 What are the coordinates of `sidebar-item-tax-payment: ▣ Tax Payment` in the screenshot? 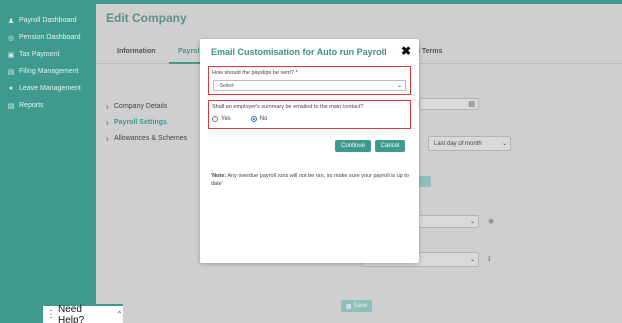 It's located at (48, 54).